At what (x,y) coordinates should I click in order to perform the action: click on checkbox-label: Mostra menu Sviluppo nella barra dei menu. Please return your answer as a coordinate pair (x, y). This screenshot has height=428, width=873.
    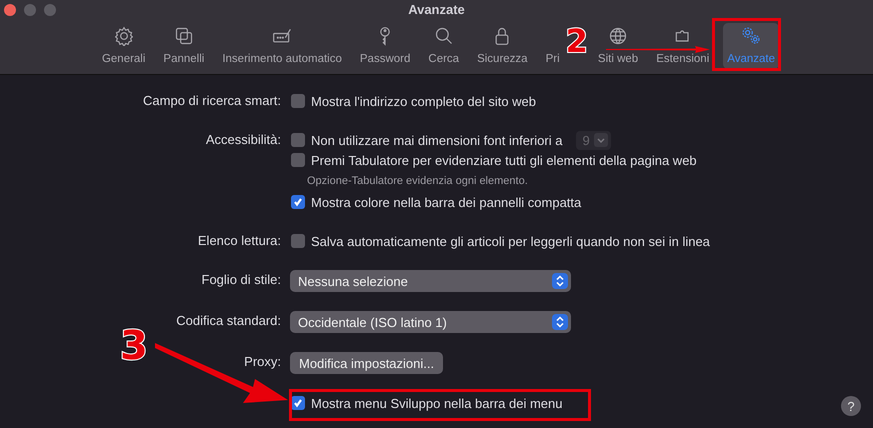
    Looking at the image, I should click on (436, 403).